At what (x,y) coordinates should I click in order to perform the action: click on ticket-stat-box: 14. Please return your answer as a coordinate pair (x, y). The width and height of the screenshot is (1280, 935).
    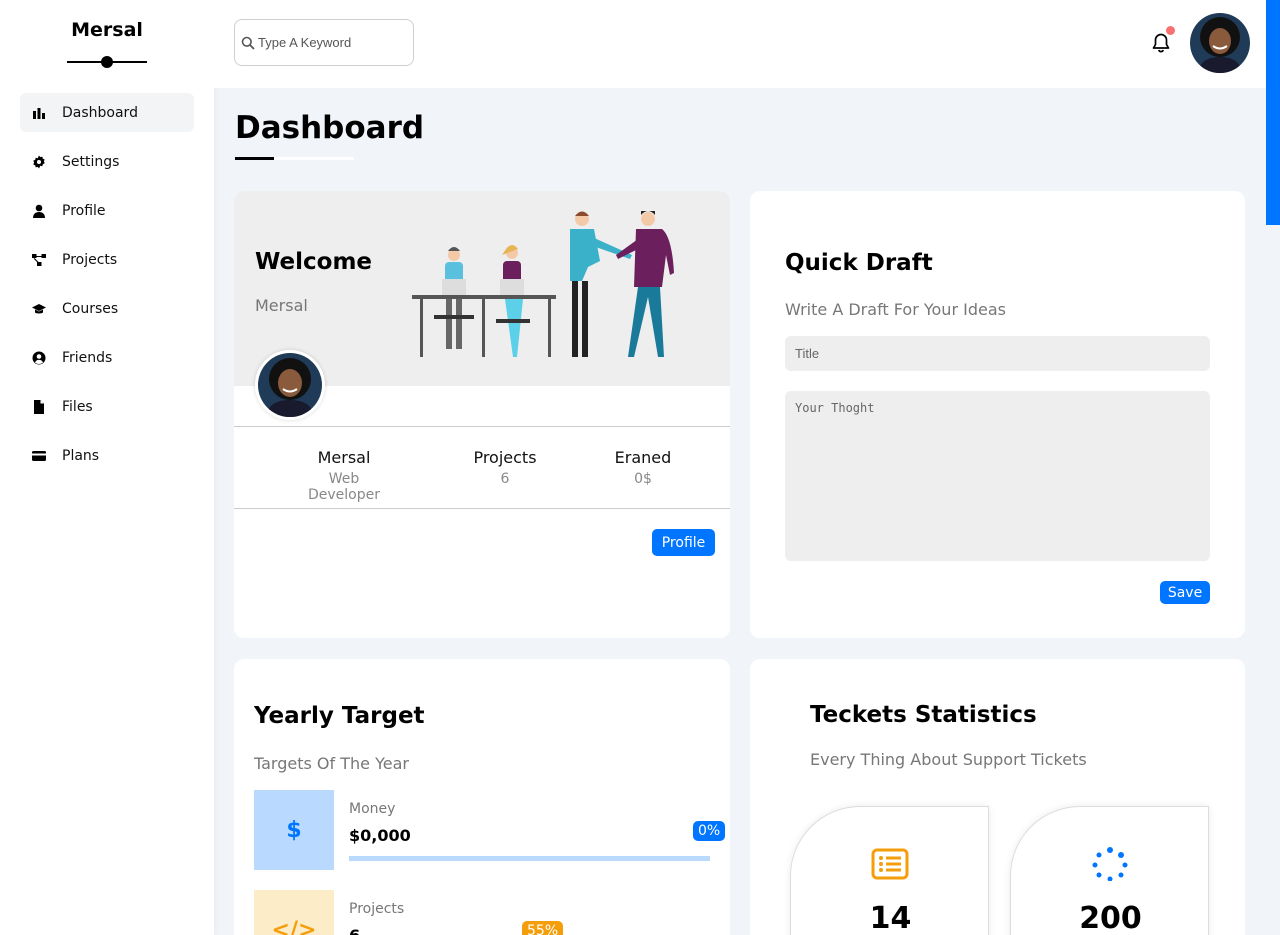
    Looking at the image, I should click on (889, 870).